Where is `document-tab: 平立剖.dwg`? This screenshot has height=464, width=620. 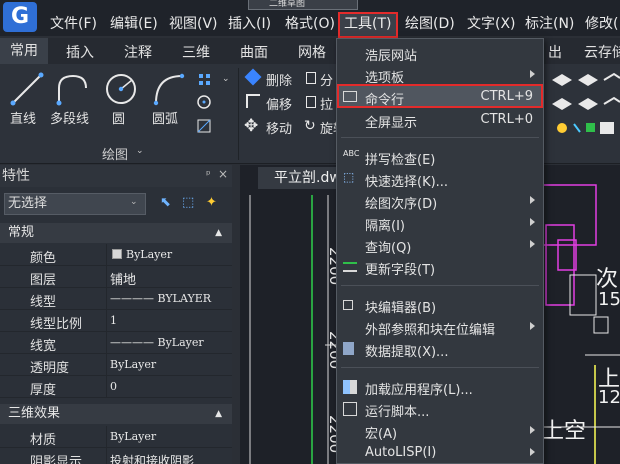
document-tab: 平立剖.dwg is located at coordinates (302, 178).